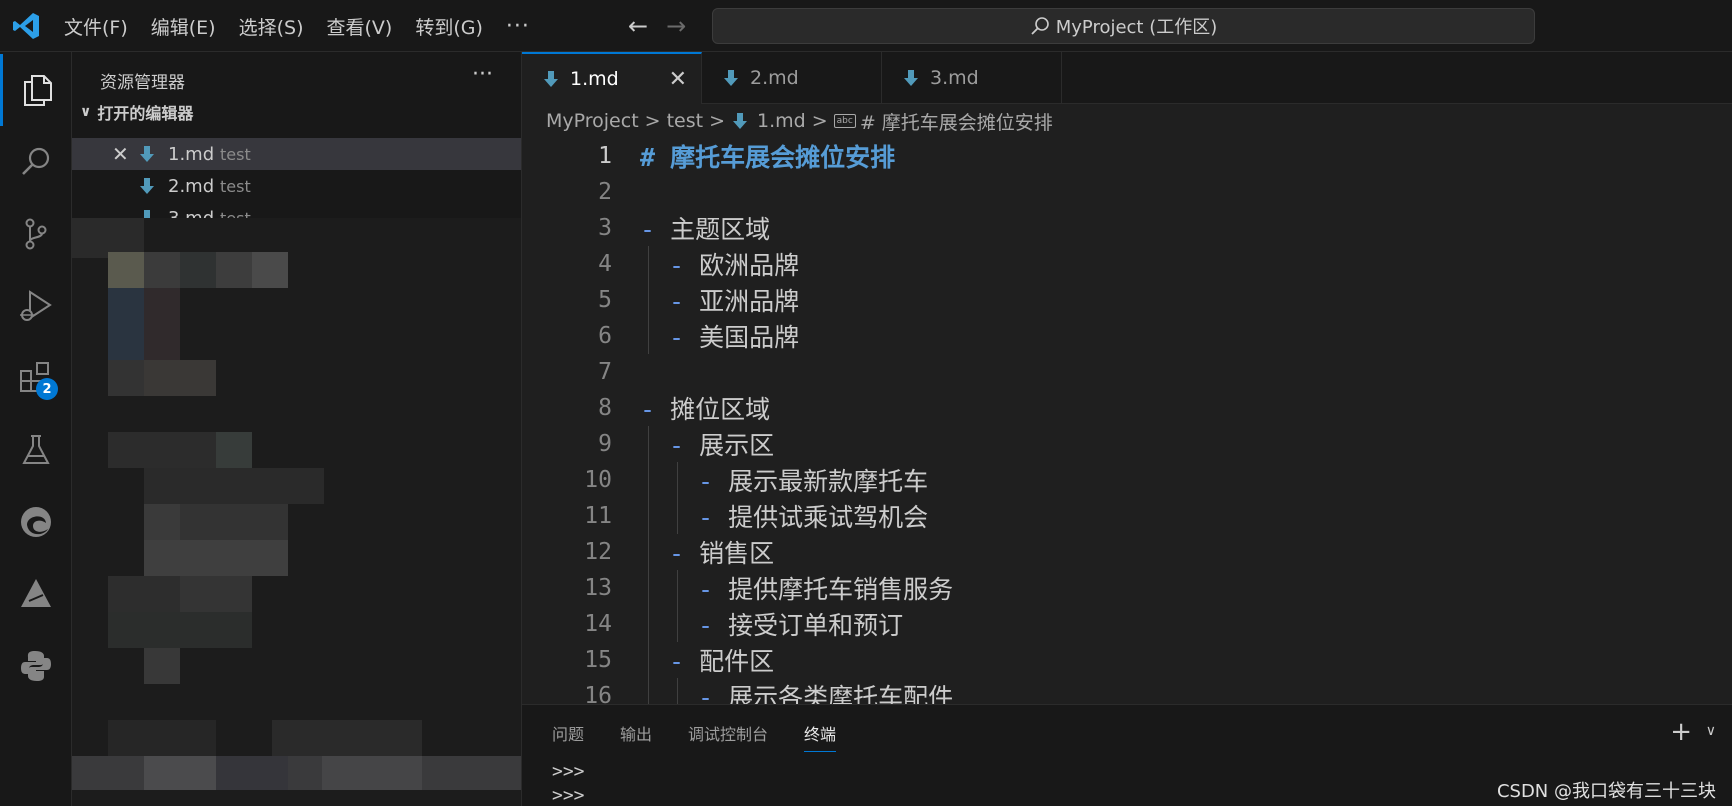  What do you see at coordinates (360, 26) in the screenshot?
I see `menu-view: 查看(V)` at bounding box center [360, 26].